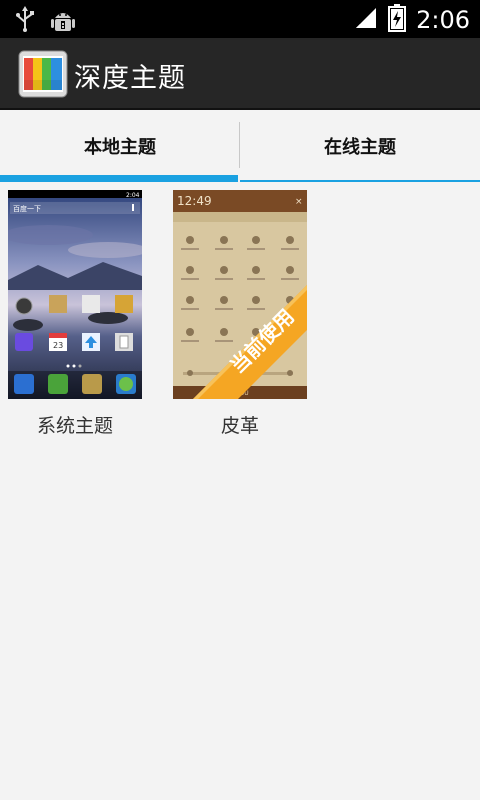 This screenshot has height=800, width=480. What do you see at coordinates (360, 146) in the screenshot?
I see `tab-online-themes: 在线主题` at bounding box center [360, 146].